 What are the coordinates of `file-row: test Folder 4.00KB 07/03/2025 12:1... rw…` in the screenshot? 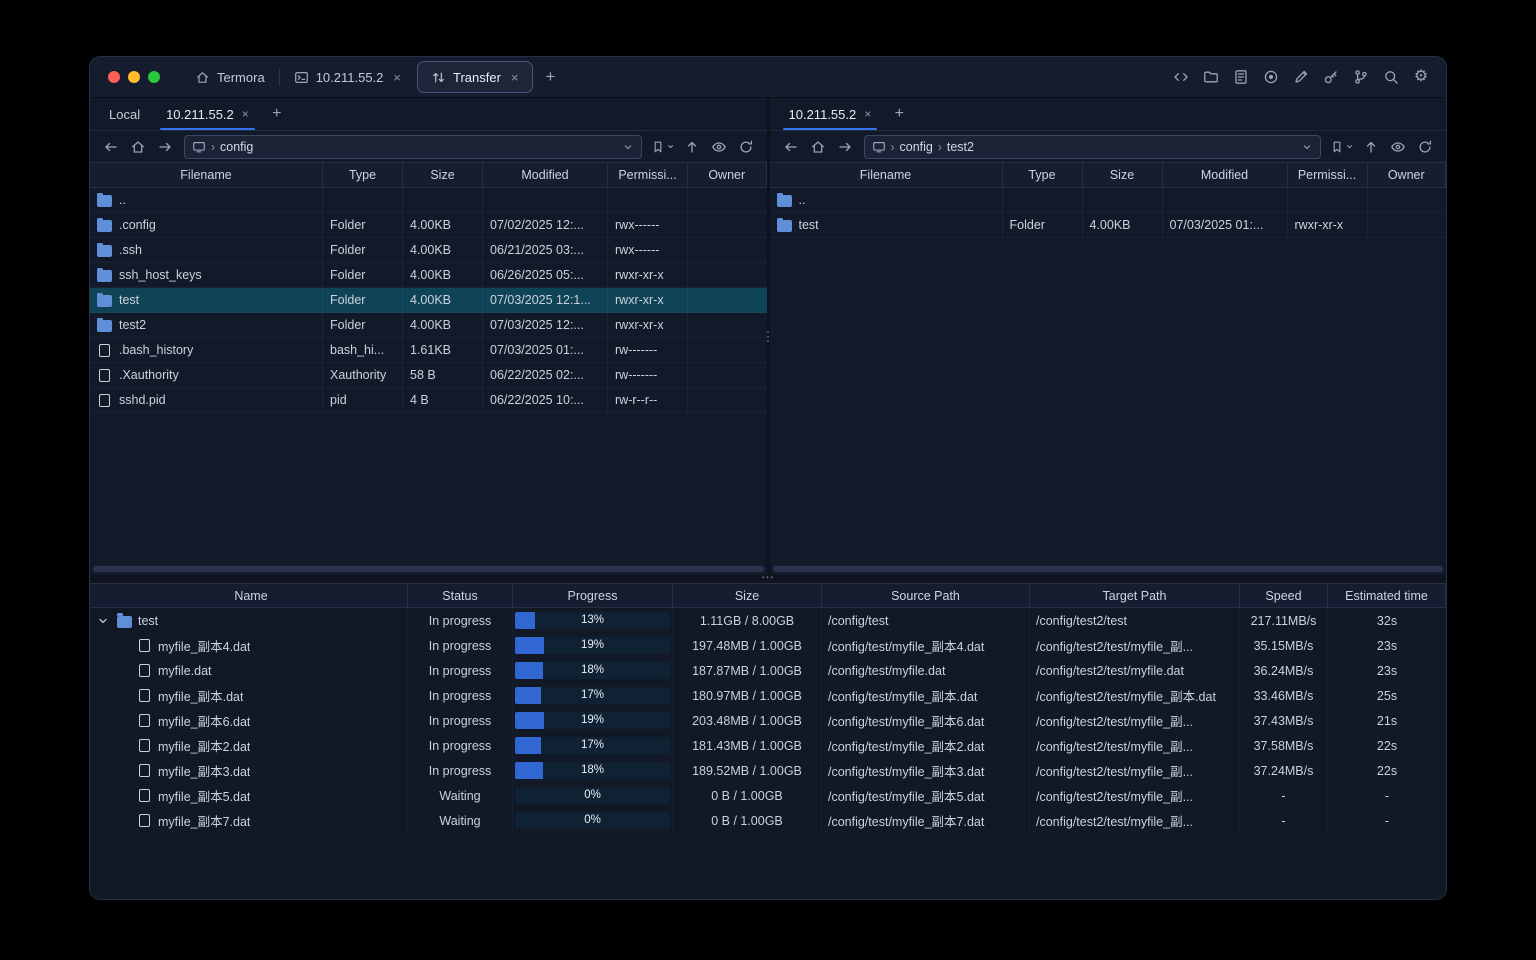 It's located at (428, 300).